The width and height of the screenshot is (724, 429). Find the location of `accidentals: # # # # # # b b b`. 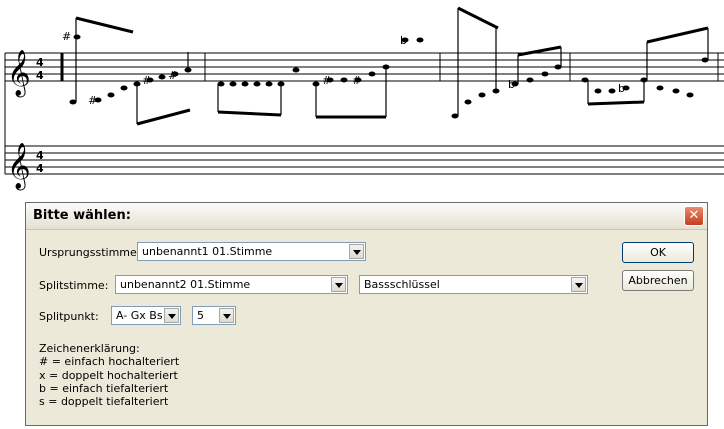

accidentals: # # # # # # b b b is located at coordinates (343, 68).